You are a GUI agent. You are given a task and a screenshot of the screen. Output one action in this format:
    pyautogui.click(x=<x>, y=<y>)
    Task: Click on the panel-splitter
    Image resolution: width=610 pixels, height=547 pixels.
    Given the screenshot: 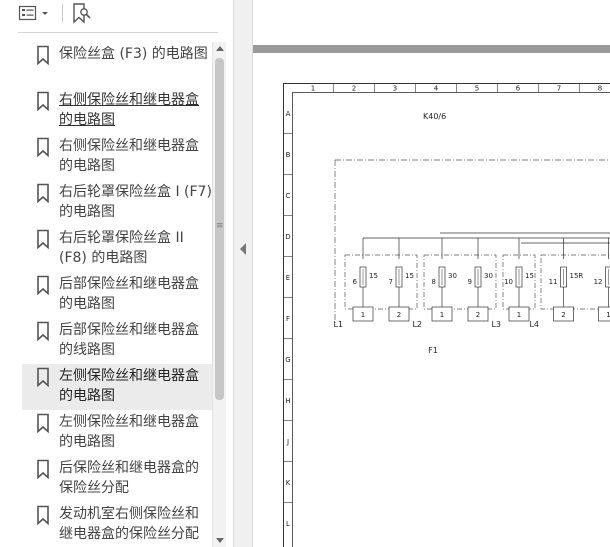 What is the action you would take?
    pyautogui.click(x=243, y=273)
    